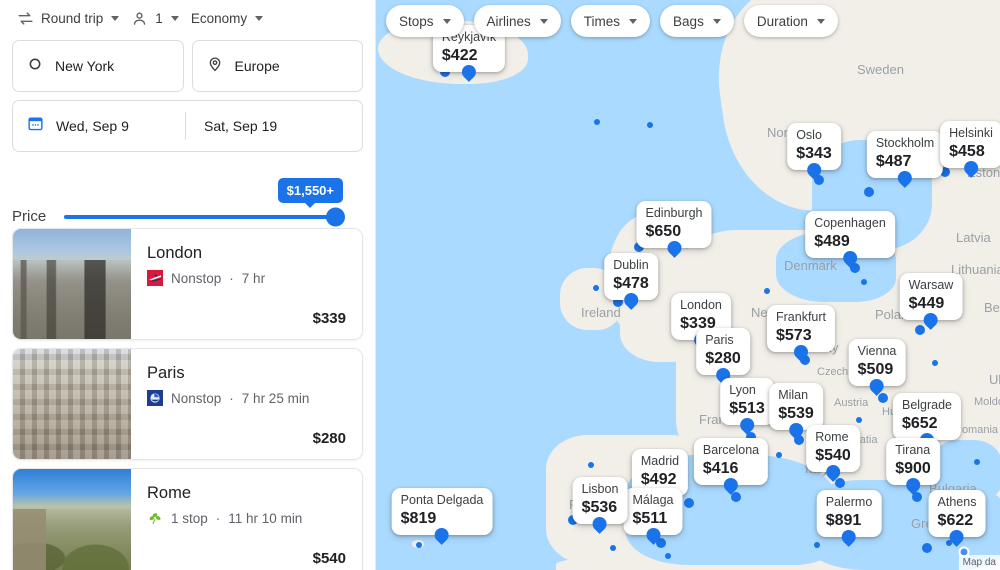  I want to click on list-item: London Nonstop · 7 hr $339, so click(187, 284).